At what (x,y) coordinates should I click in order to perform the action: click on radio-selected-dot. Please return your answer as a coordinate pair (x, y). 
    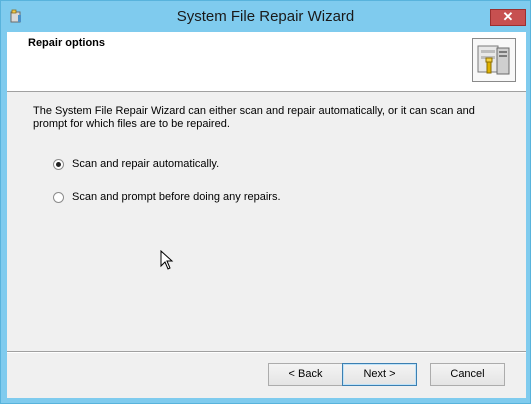
    Looking at the image, I should click on (58, 164).